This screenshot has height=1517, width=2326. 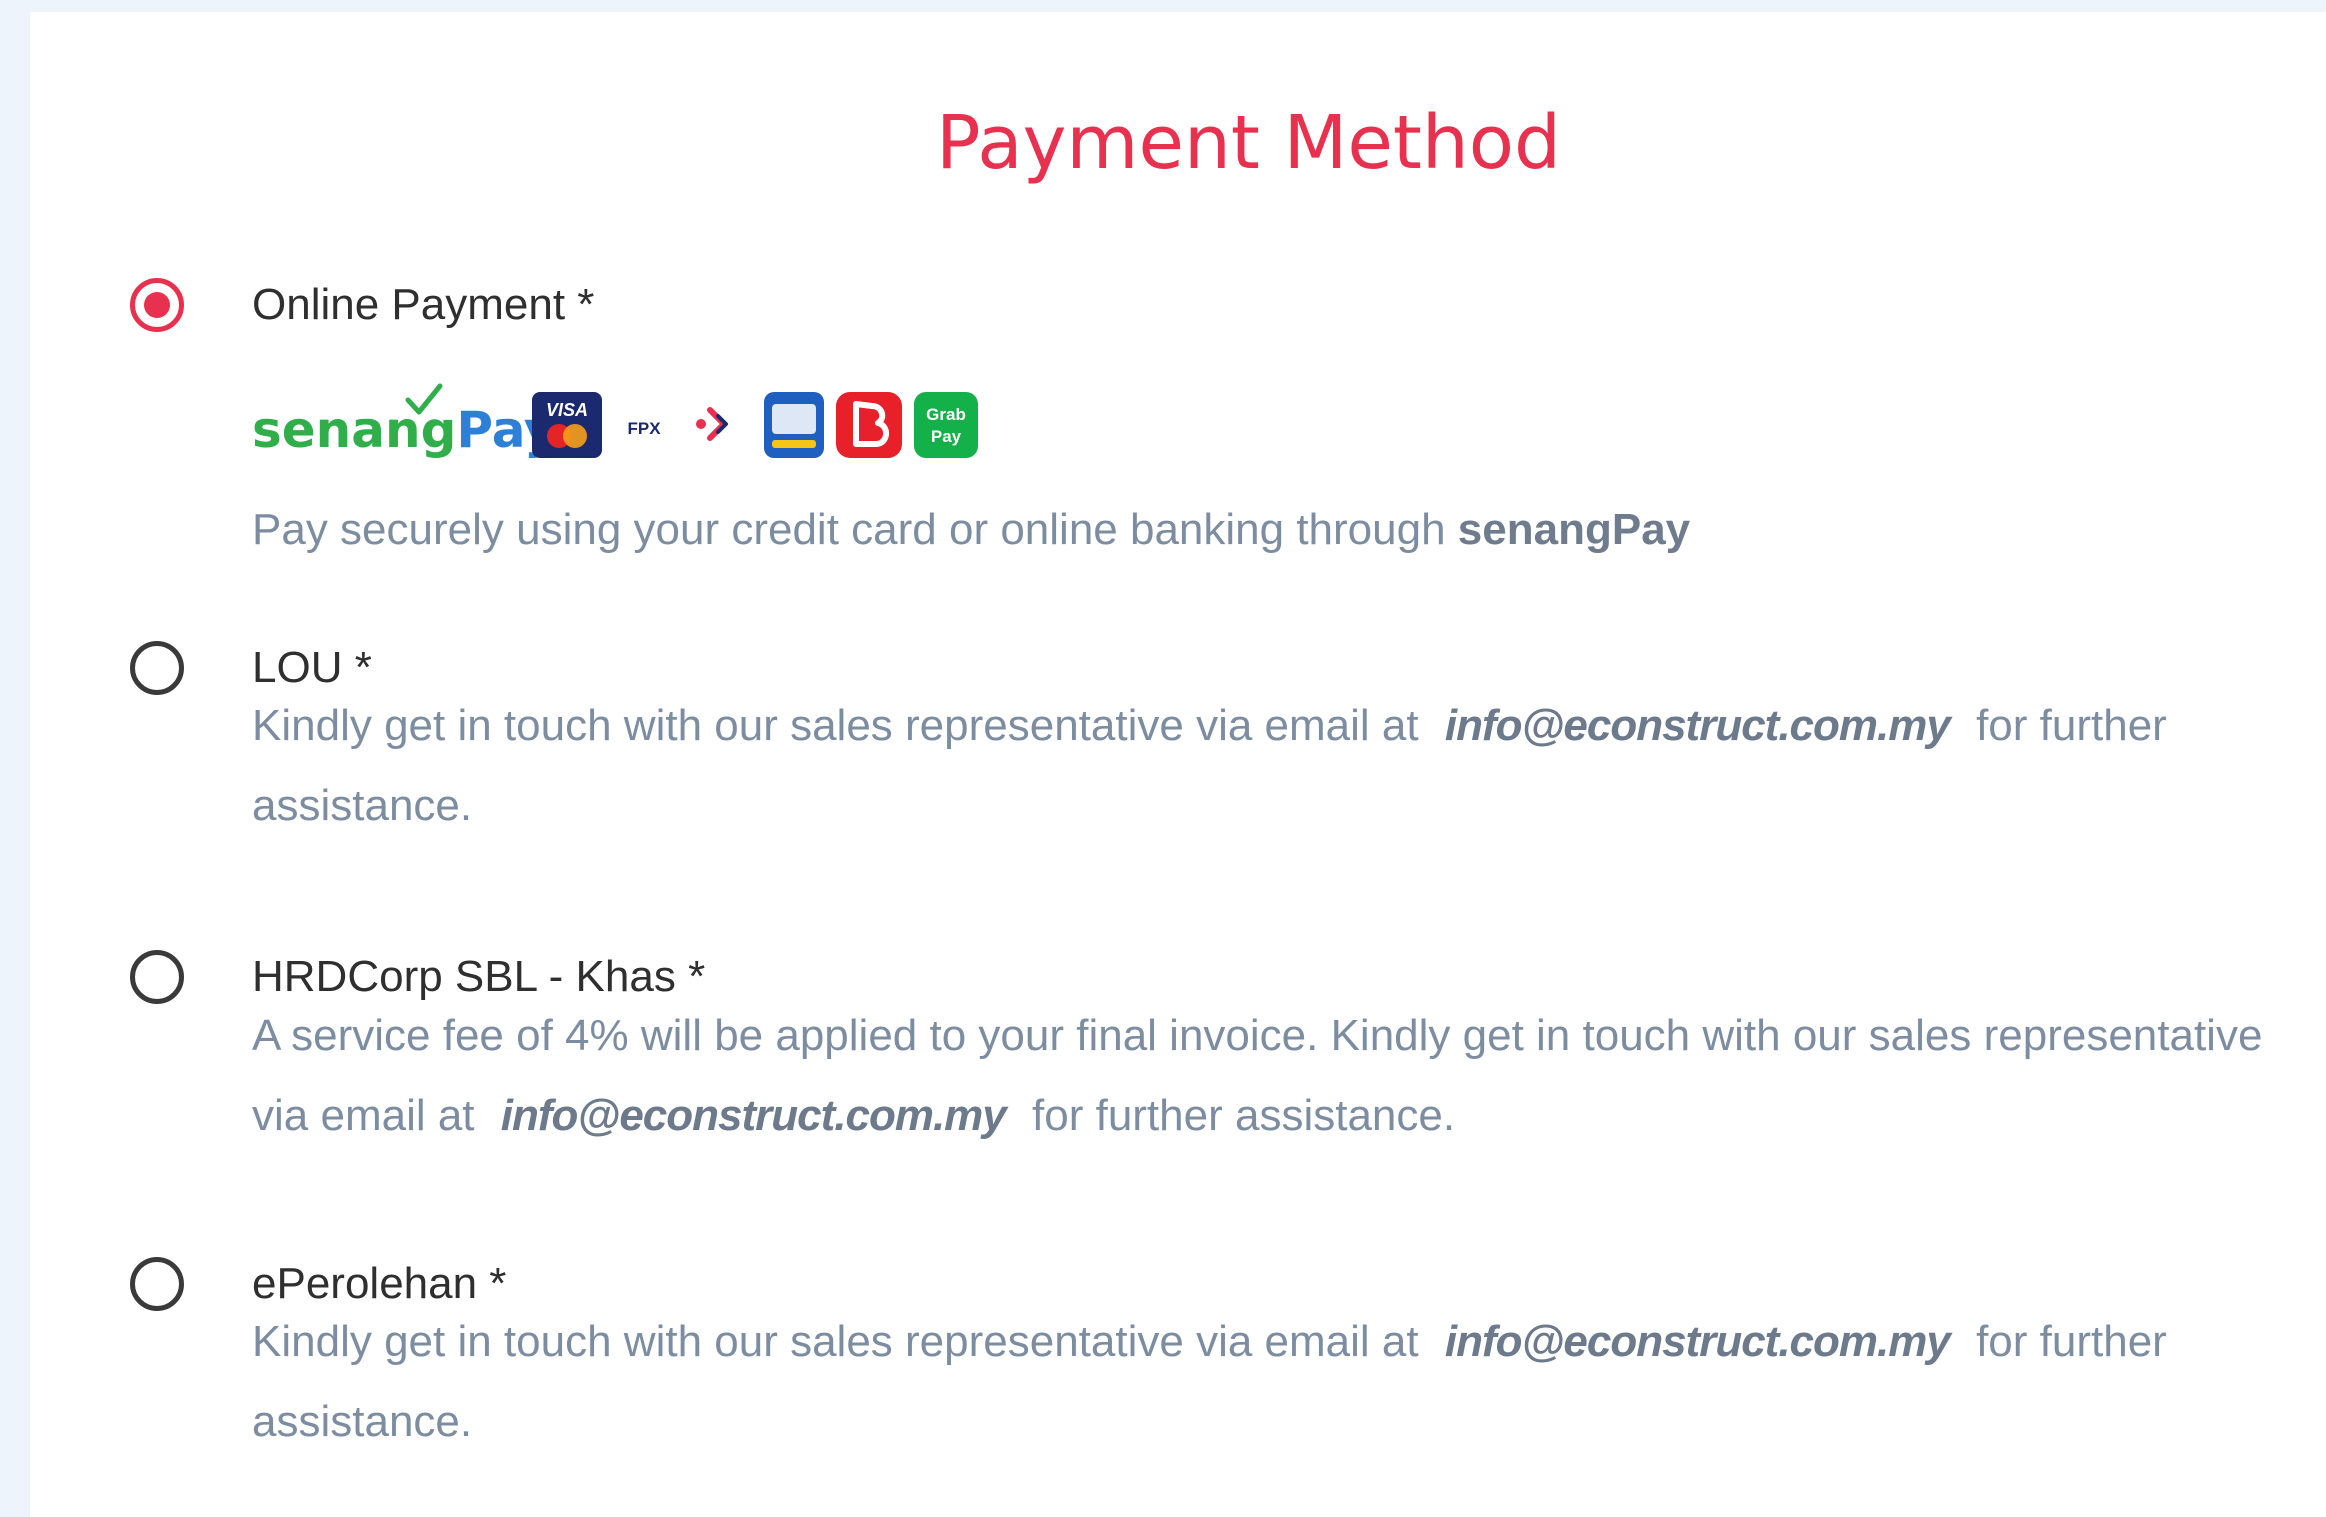 What do you see at coordinates (946, 414) in the screenshot?
I see `svg-text: Grab` at bounding box center [946, 414].